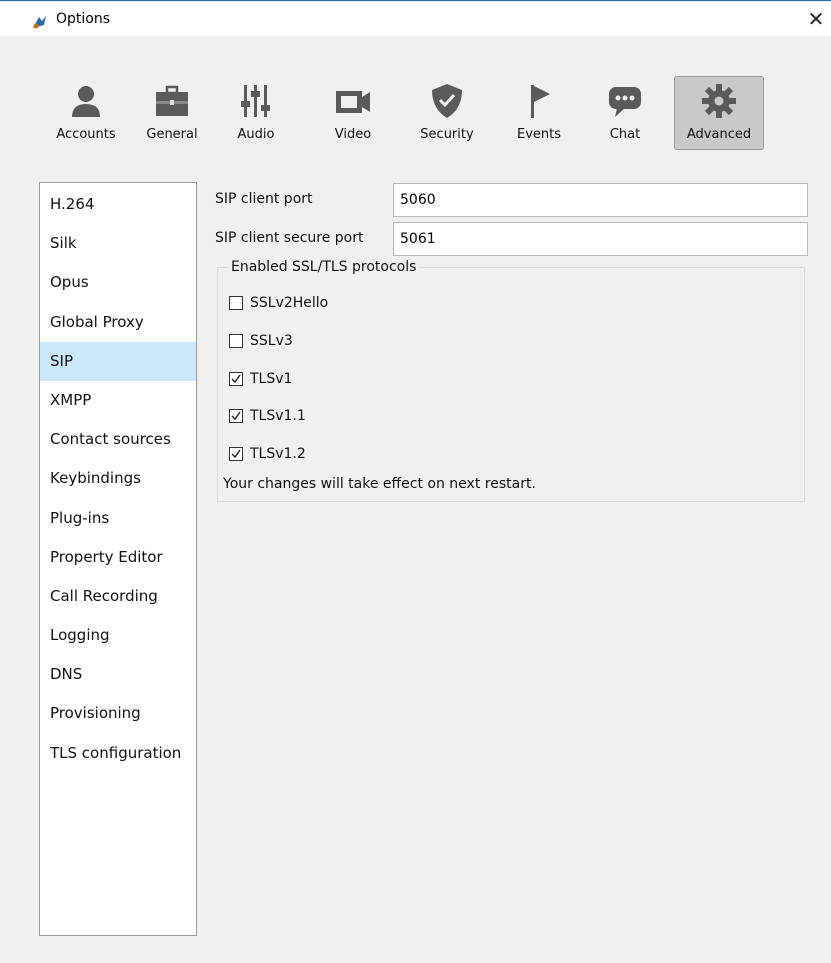  Describe the element at coordinates (816, 19) in the screenshot. I see `close-button: ✕` at that location.